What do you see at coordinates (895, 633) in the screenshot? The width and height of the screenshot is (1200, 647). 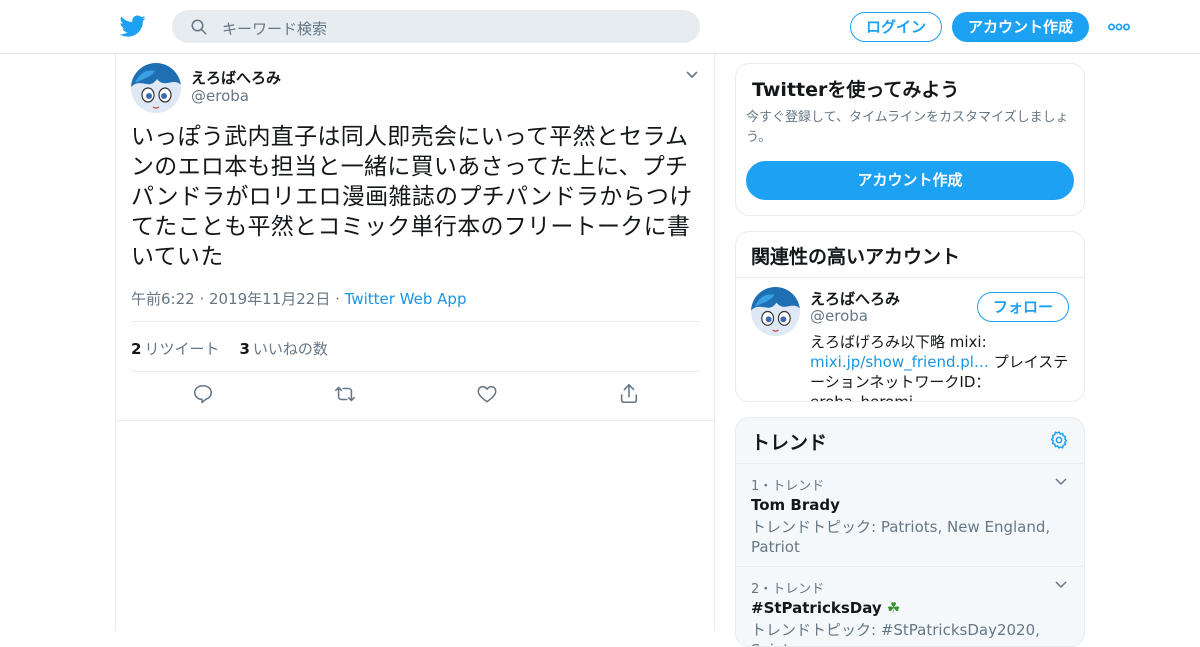 I see `trend-topic: トレンドトピック: #StPatricksDay2020, Saint` at bounding box center [895, 633].